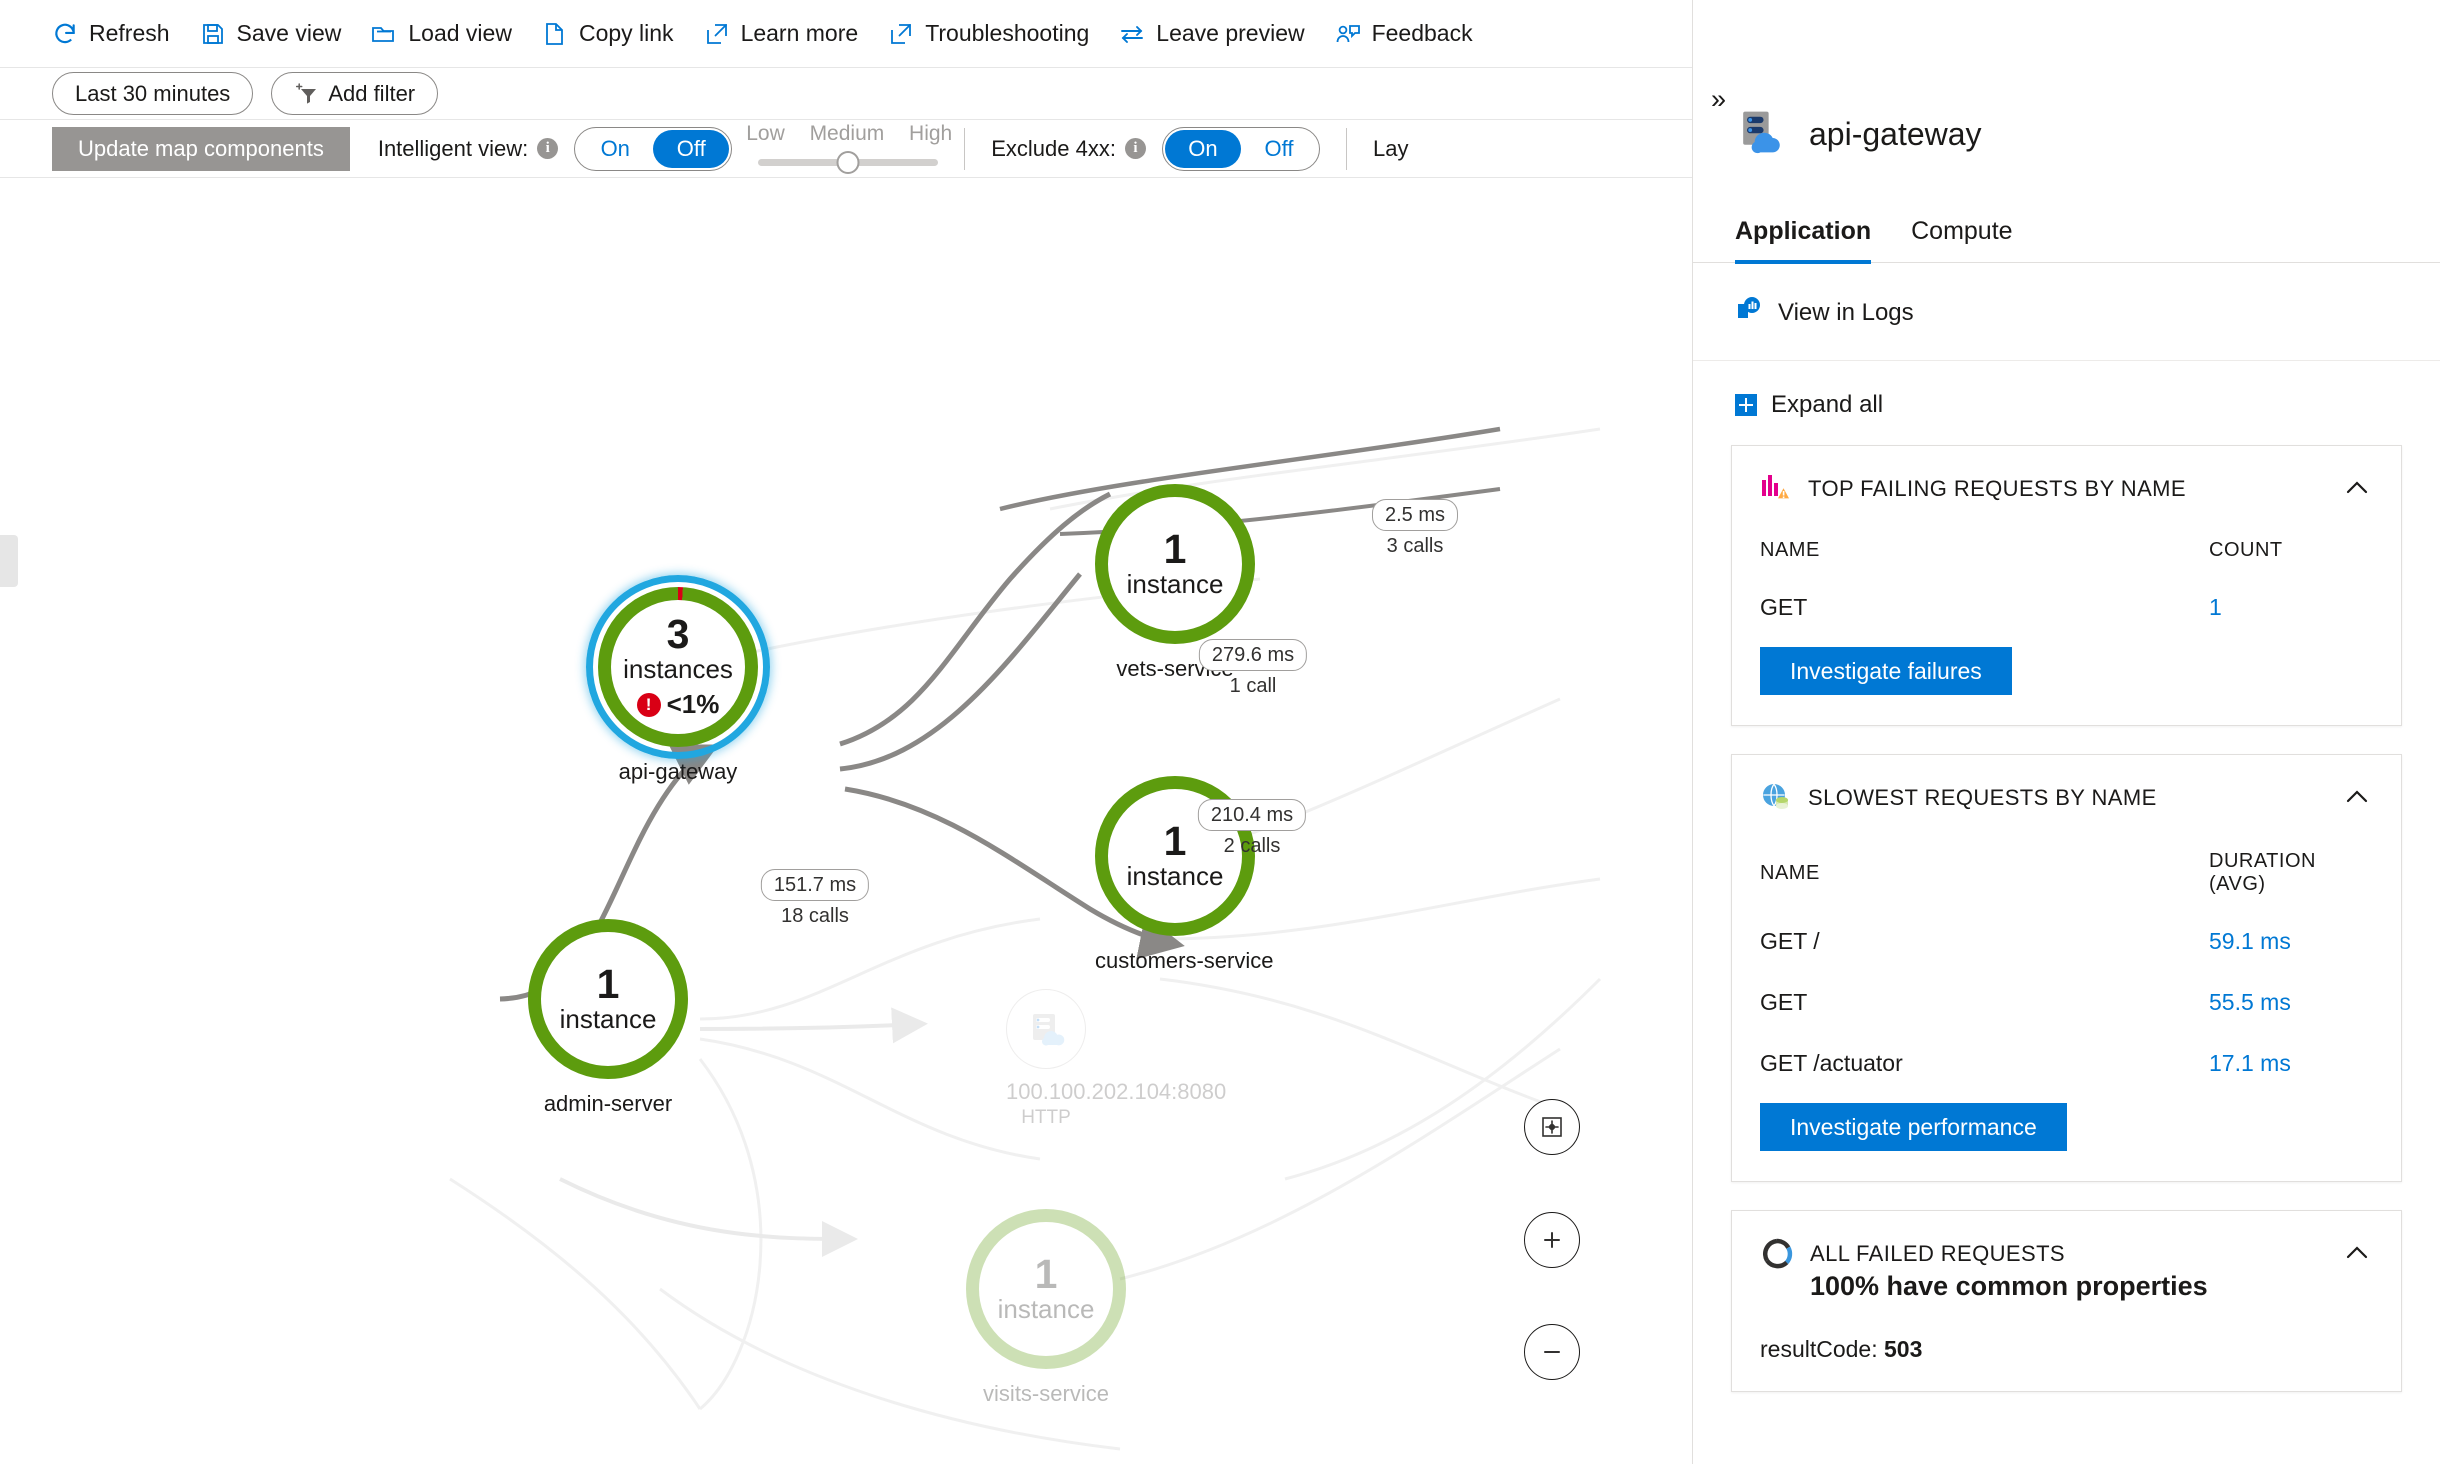  What do you see at coordinates (1997, 488) in the screenshot?
I see `card-title: TOP FAILING REQUESTS BY NAME` at bounding box center [1997, 488].